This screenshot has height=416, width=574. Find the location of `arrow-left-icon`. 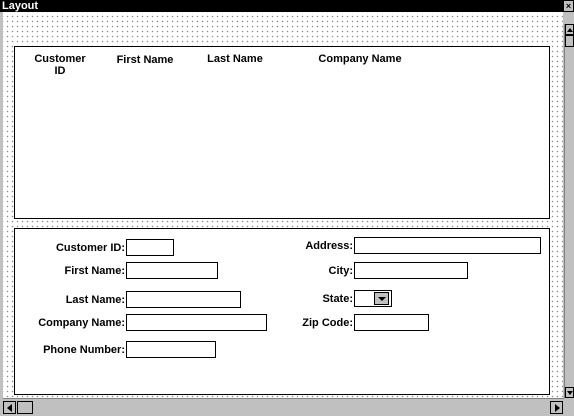

arrow-left-icon is located at coordinates (9, 407).